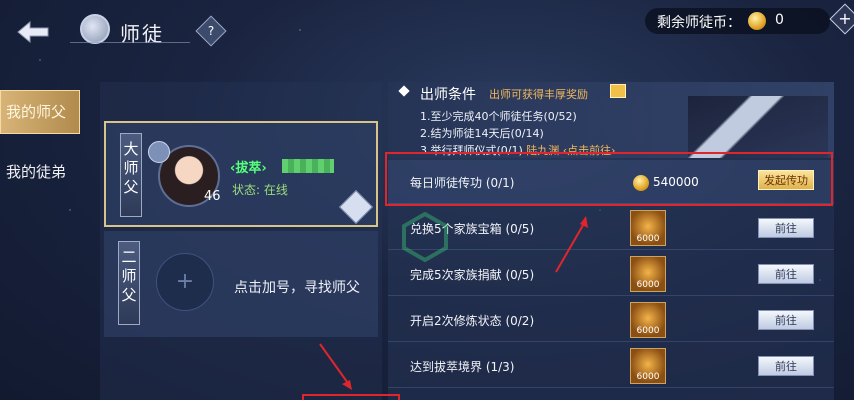 Image resolution: width=854 pixels, height=400 pixels. I want to click on title-underline, so click(130, 42).